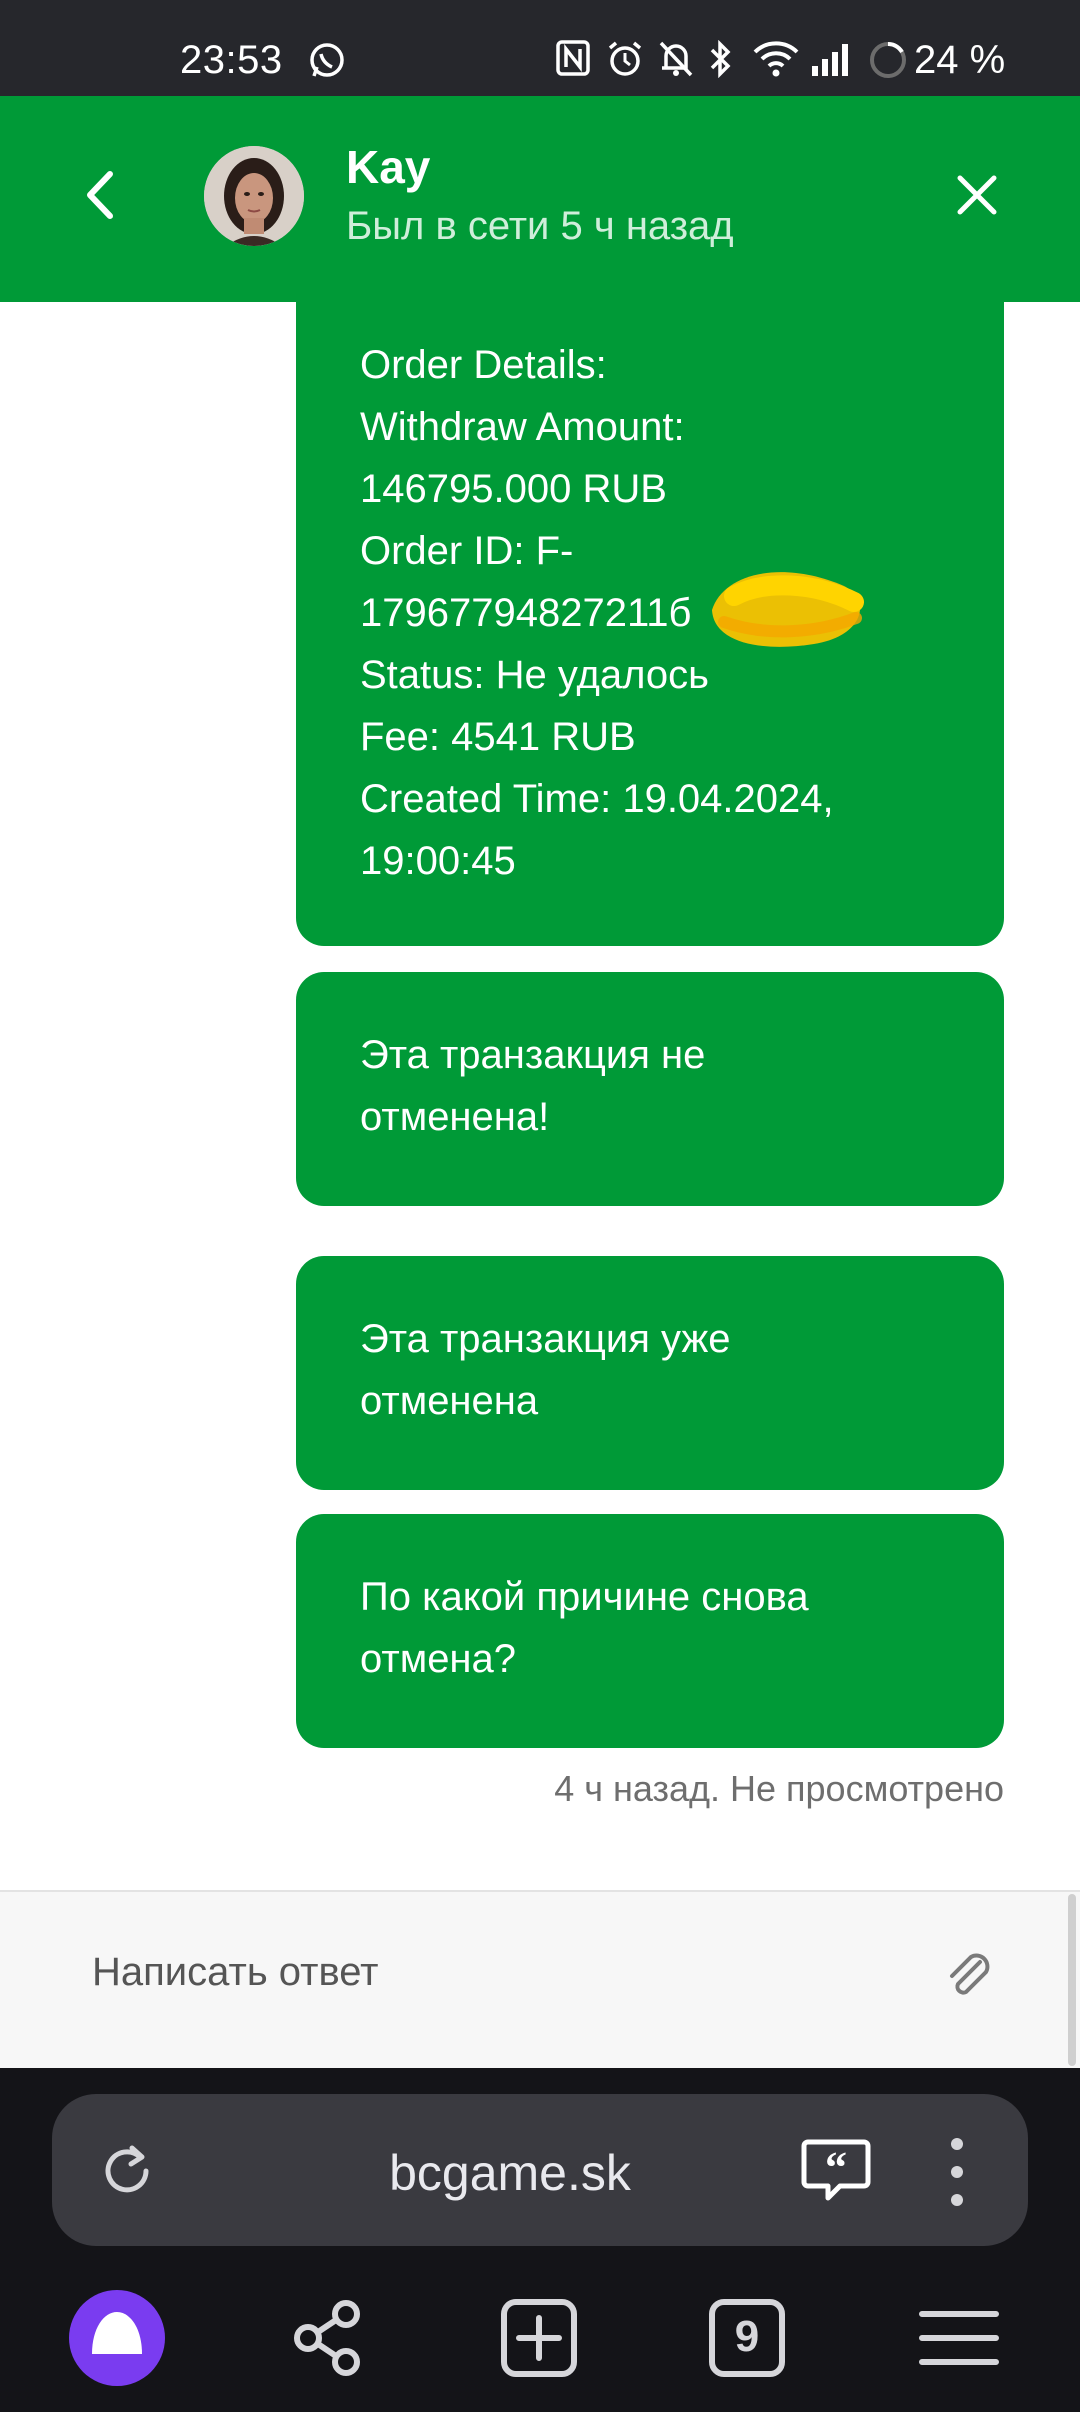 Image resolution: width=1080 pixels, height=2412 pixels. What do you see at coordinates (540, 199) in the screenshot?
I see `chat-header: Kay Был в сети 5 ч назад` at bounding box center [540, 199].